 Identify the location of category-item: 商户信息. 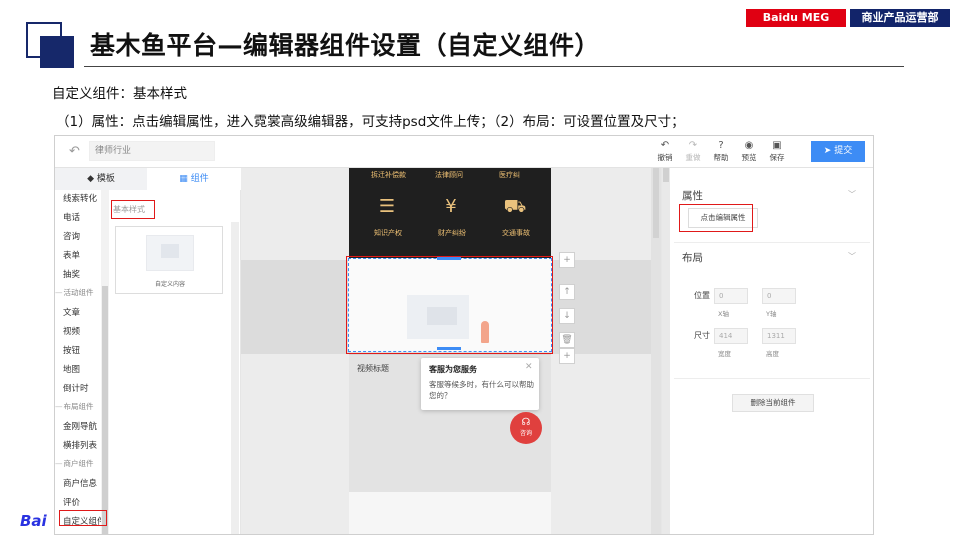
(80, 483).